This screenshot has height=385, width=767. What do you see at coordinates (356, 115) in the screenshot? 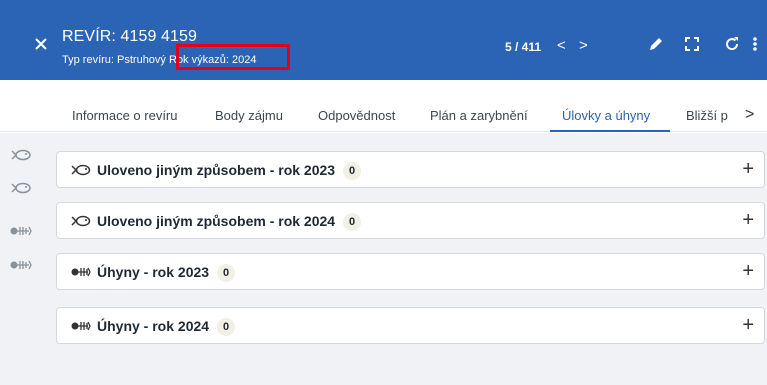
I see `tab-responsibility: Odpovědnost` at bounding box center [356, 115].